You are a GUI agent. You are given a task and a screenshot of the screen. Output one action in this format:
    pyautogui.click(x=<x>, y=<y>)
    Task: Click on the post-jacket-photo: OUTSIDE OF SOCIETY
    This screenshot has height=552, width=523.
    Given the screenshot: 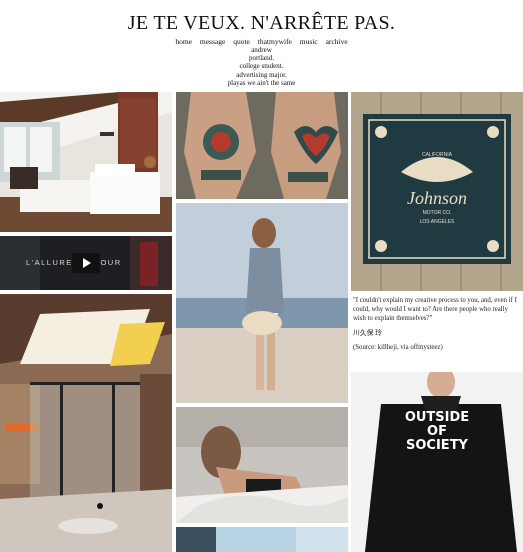 What is the action you would take?
    pyautogui.click(x=437, y=462)
    